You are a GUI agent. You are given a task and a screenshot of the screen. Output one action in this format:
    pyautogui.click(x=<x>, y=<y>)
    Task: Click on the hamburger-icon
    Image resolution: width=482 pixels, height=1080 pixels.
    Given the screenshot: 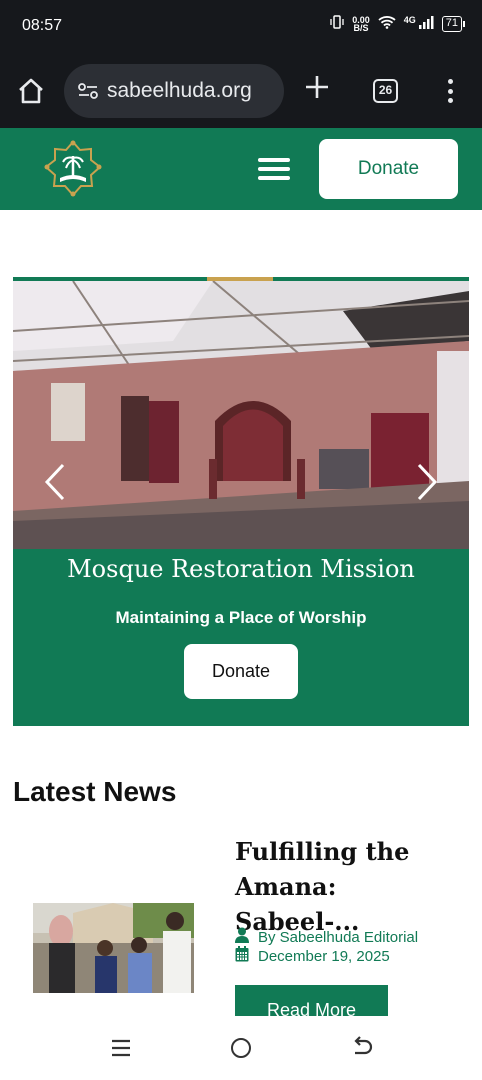 What is the action you would take?
    pyautogui.click(x=274, y=170)
    